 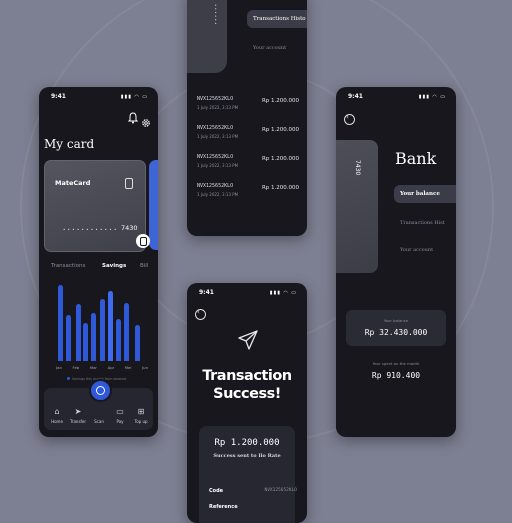 I want to click on receipt-code-label: Code, so click(x=216, y=491).